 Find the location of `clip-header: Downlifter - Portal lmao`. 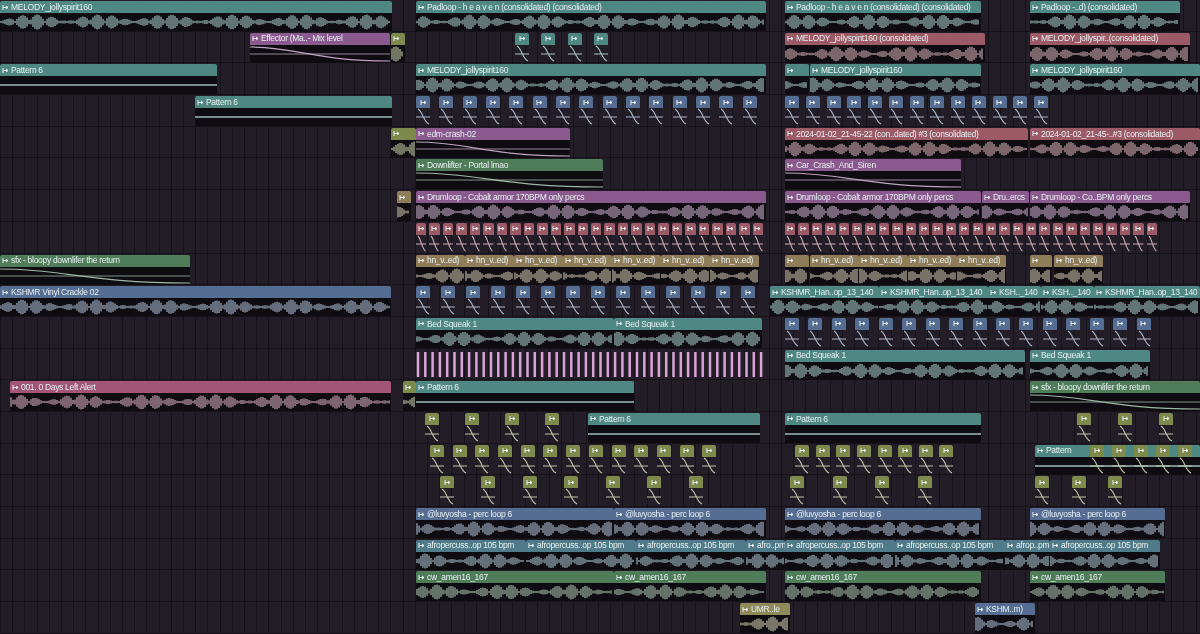

clip-header: Downlifter - Portal lmao is located at coordinates (509, 165).